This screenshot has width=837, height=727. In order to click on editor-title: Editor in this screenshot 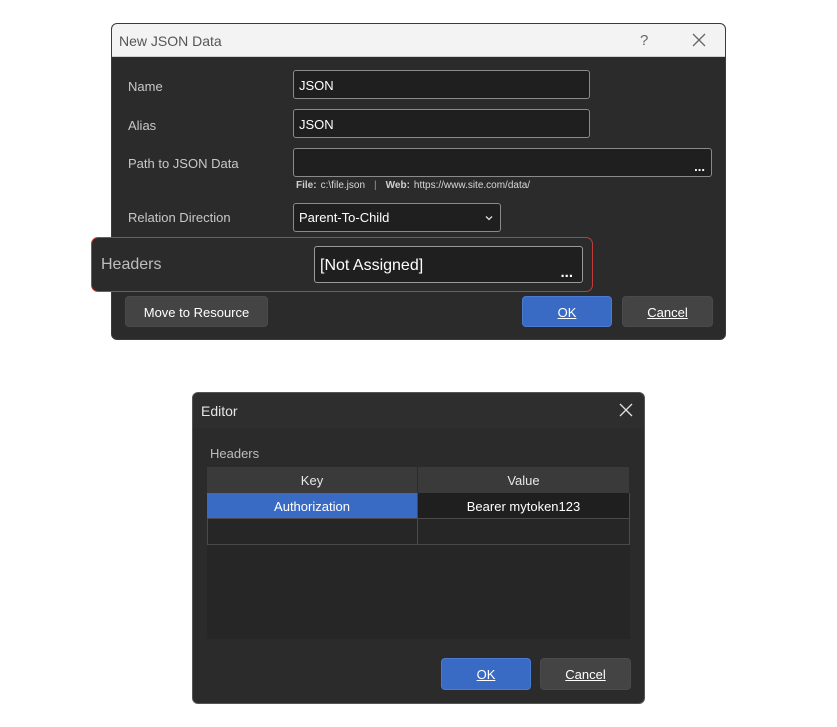, I will do `click(219, 411)`.